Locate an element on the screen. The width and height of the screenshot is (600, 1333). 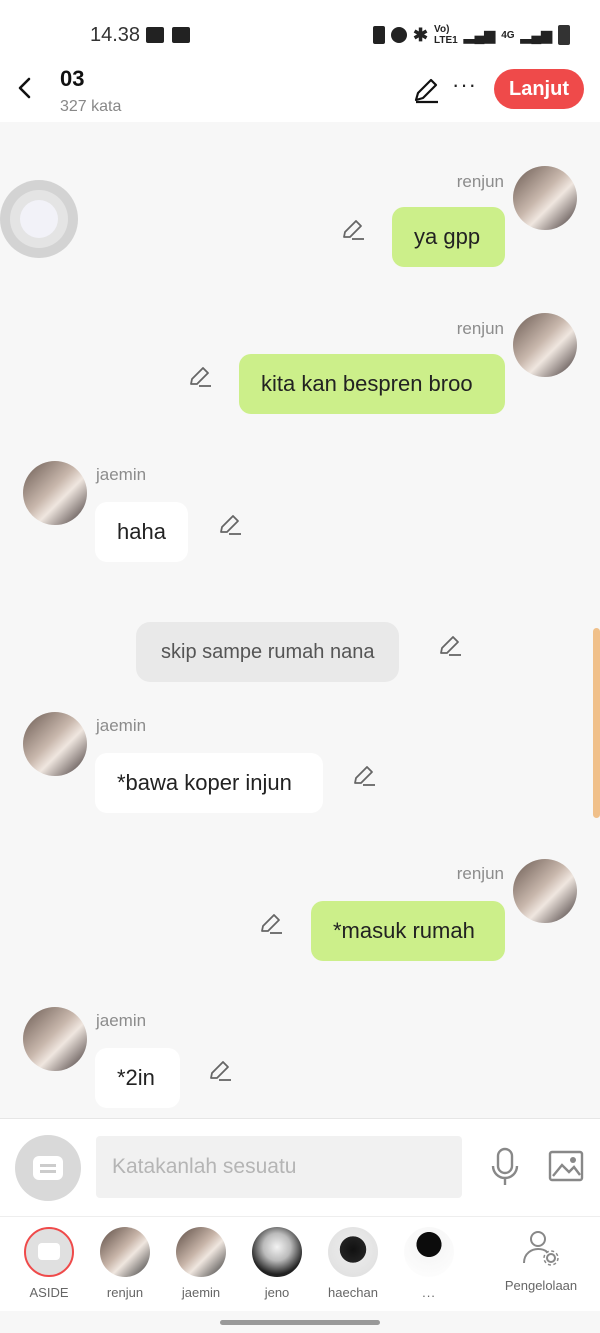
management-button: Pengelolaan is located at coordinates (541, 1260).